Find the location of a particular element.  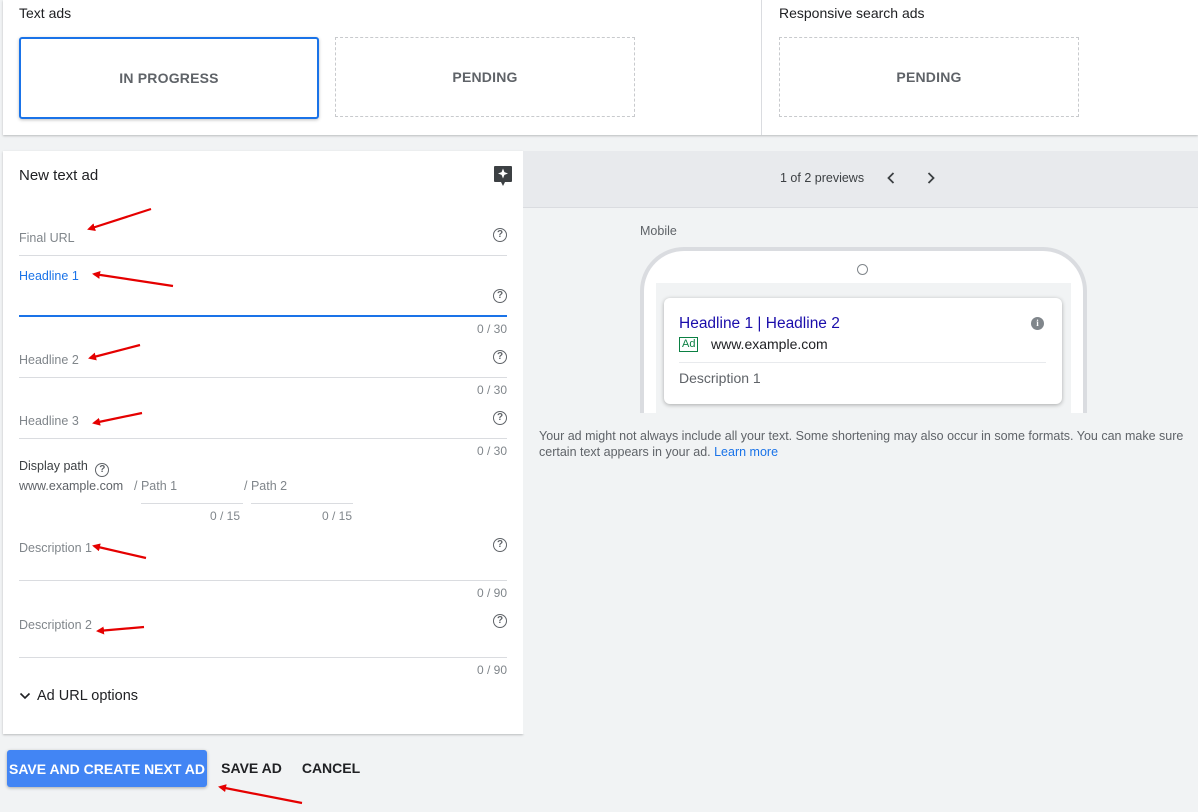

headline-2-underline is located at coordinates (263, 377).